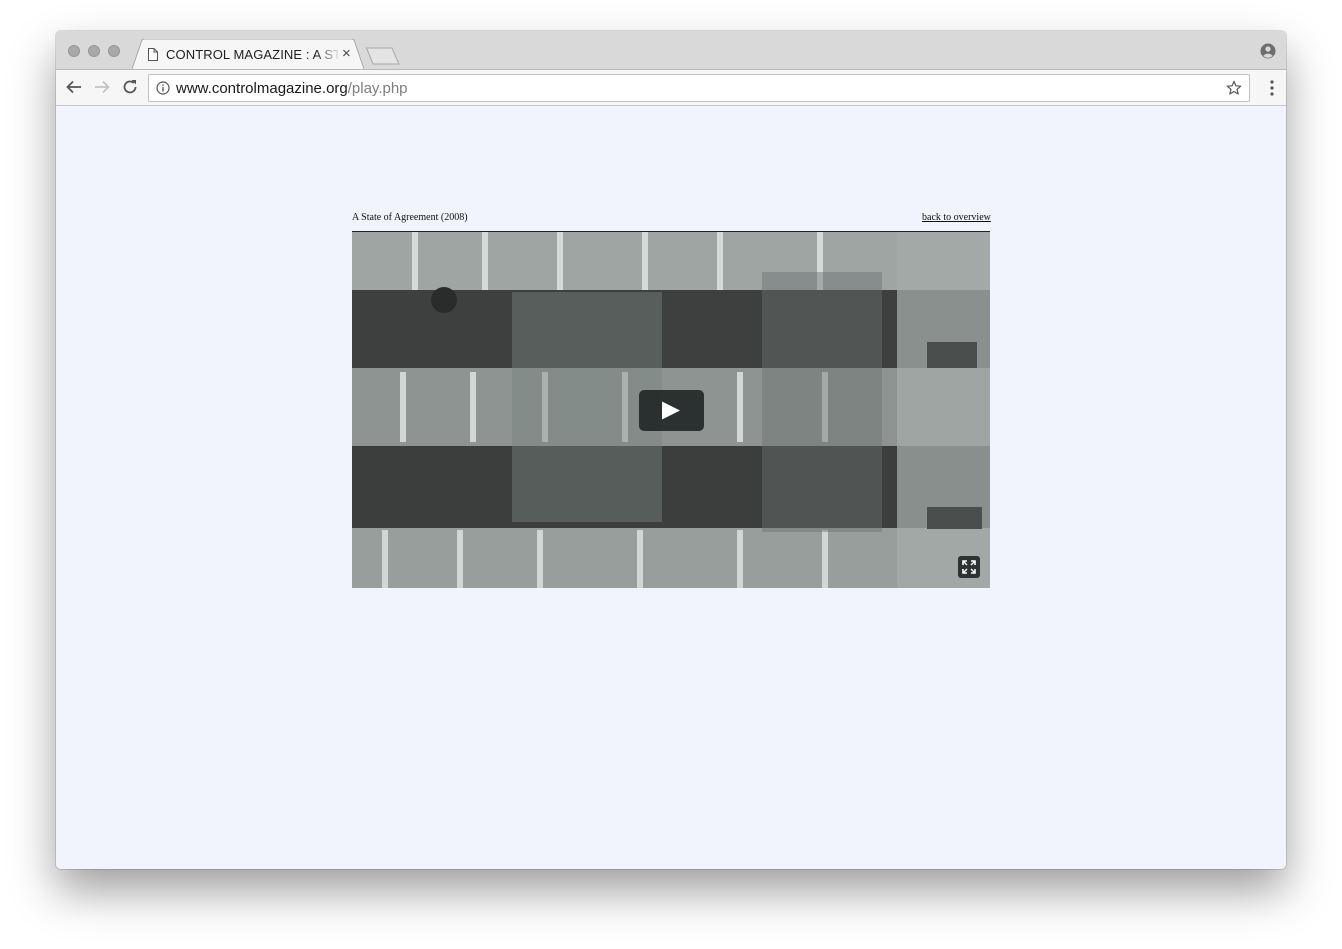 Image resolution: width=1342 pixels, height=949 pixels. I want to click on address-bar: www.controlmagazine.org/play.php, so click(699, 88).